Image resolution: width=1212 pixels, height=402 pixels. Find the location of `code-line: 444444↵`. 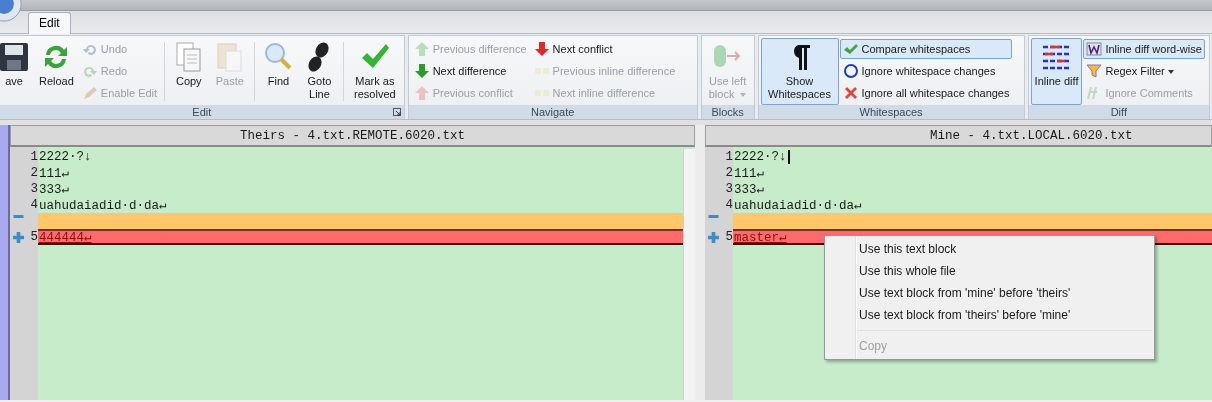

code-line: 444444↵ is located at coordinates (65, 237).